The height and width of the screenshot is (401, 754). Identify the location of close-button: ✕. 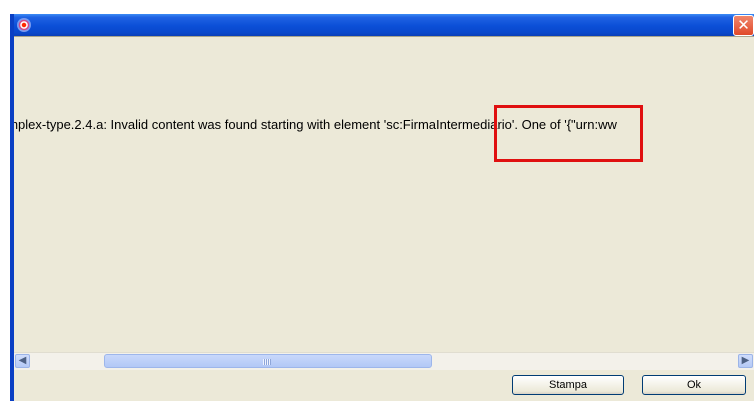
(743, 25).